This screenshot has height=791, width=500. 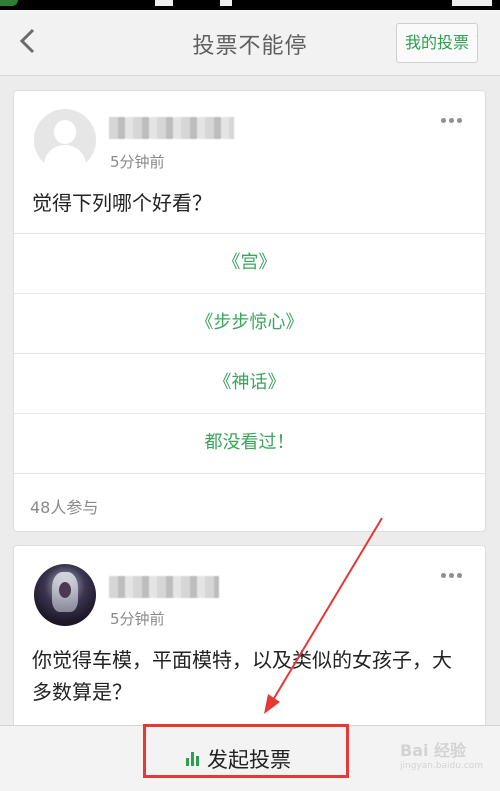 What do you see at coordinates (433, 750) in the screenshot?
I see `watermark-logo: Bai 经验` at bounding box center [433, 750].